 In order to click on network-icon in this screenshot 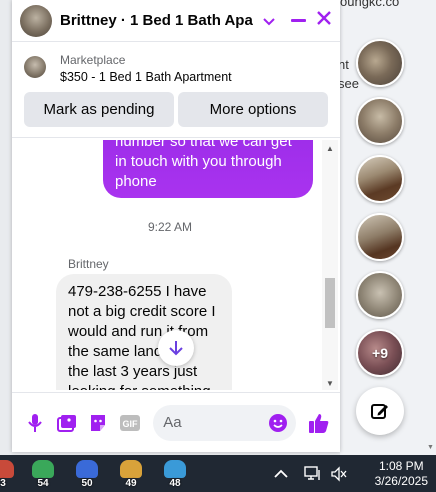, I will do `click(313, 473)`.